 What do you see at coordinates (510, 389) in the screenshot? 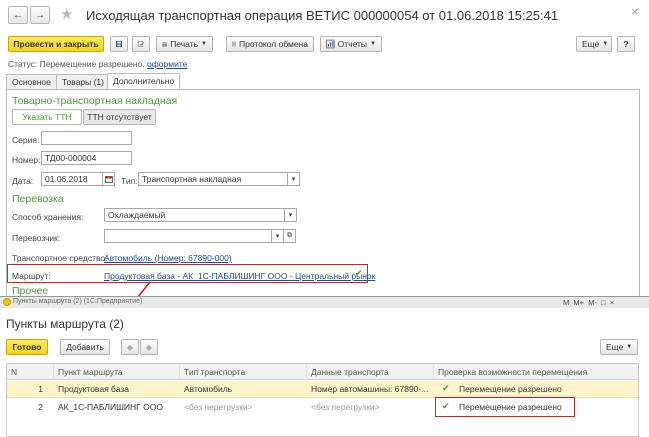
I see `cell-check: Перемещение разрешено` at bounding box center [510, 389].